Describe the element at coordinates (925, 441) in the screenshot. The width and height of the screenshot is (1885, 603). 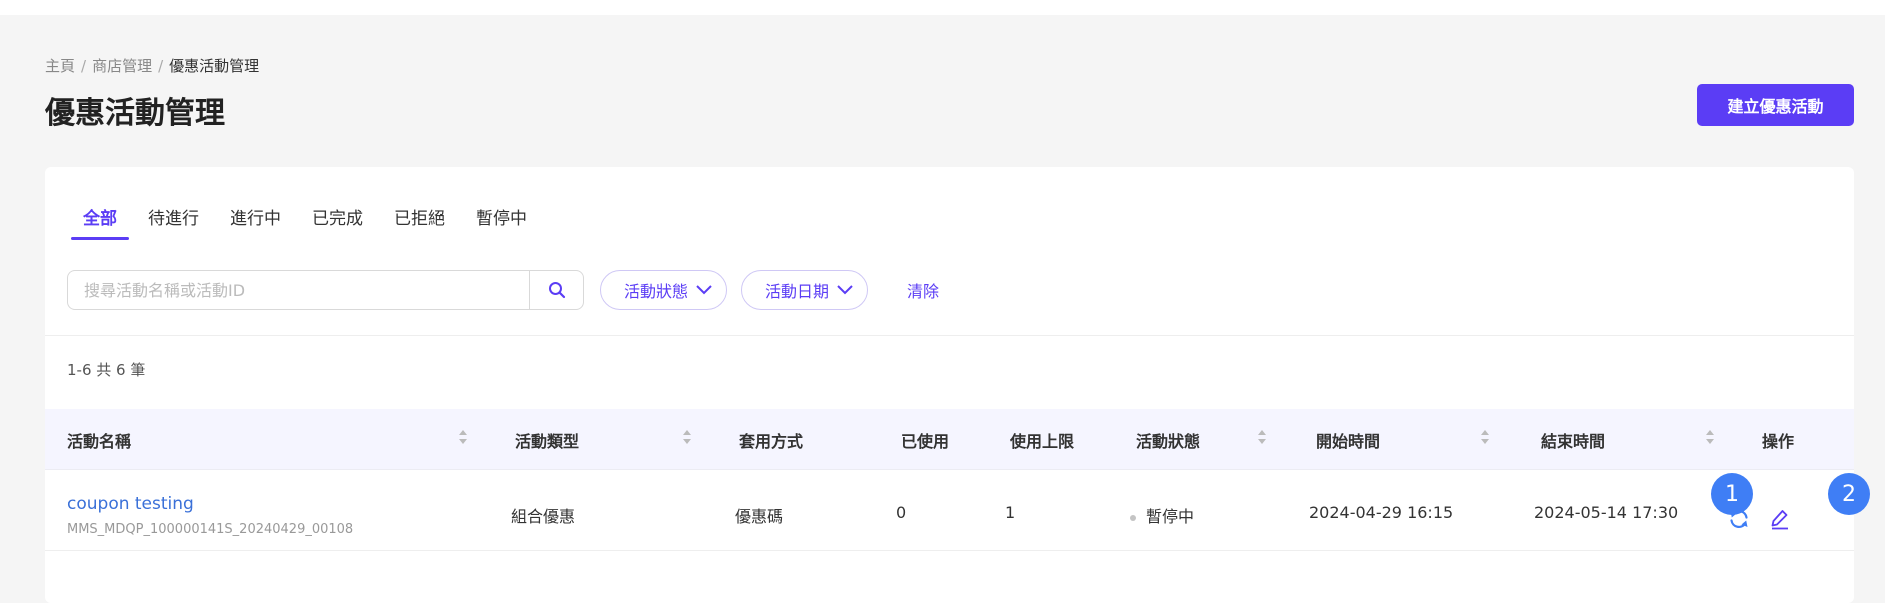
I see `header-used: 已使用` at that location.